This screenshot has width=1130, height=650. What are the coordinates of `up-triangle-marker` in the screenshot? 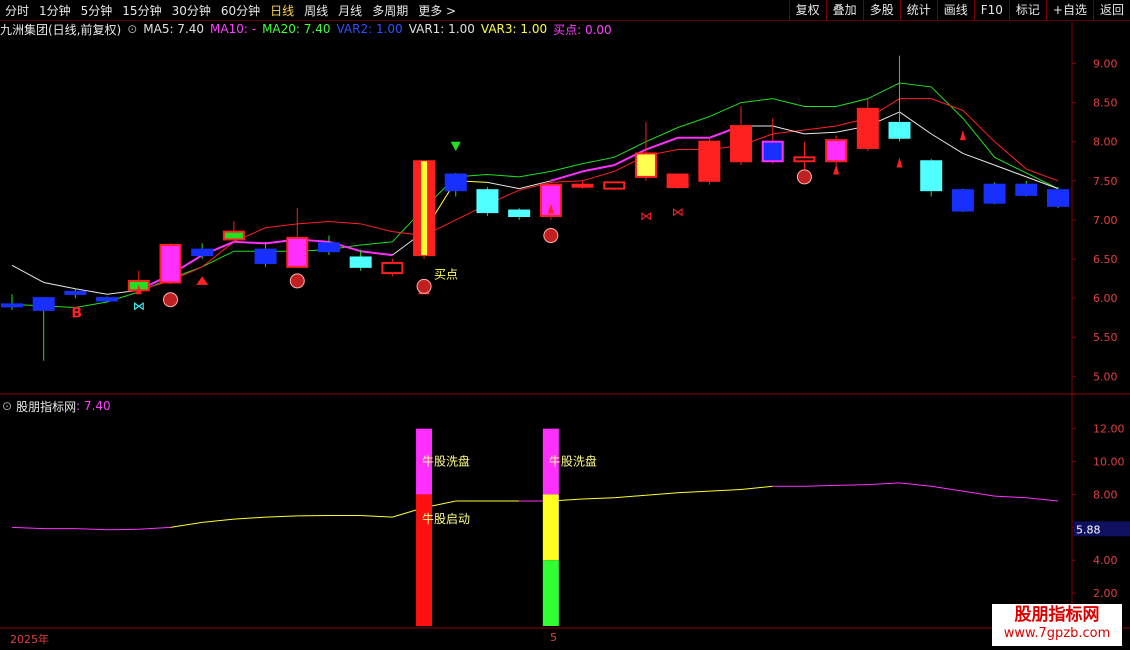 It's located at (202, 280).